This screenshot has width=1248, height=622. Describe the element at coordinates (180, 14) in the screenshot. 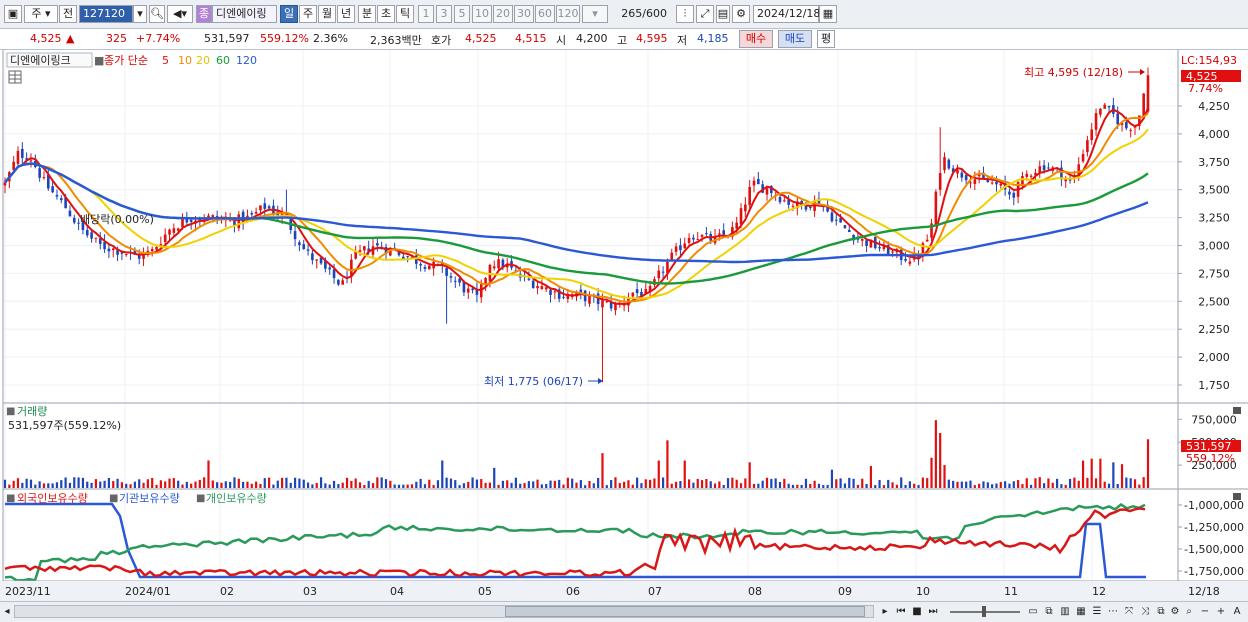

I see `sound-icon: ◀▾` at that location.